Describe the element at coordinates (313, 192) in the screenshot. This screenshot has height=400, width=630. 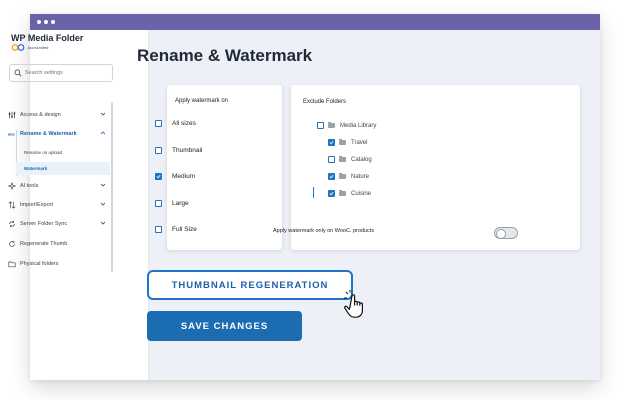
I see `tree-selection-marker` at that location.